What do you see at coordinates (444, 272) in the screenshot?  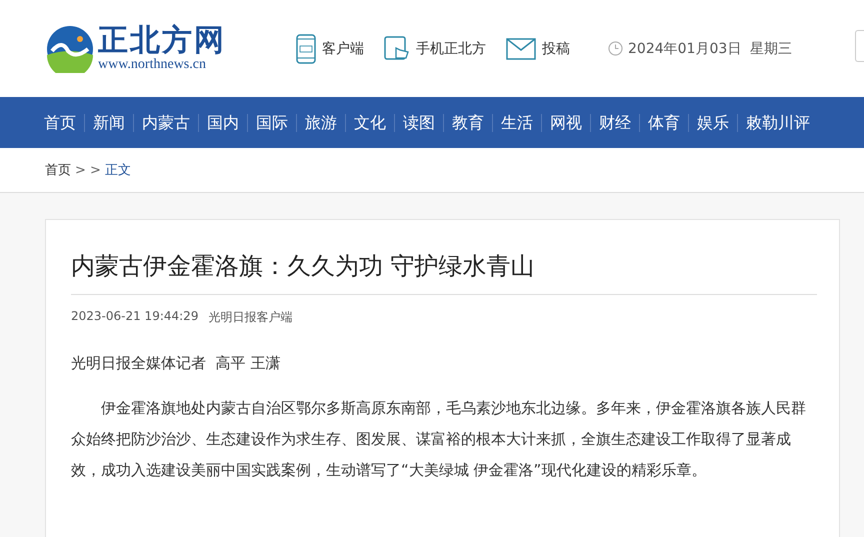 I see `article-title: 内蒙古伊金霍洛旗：久久为功 守护绿水青山` at bounding box center [444, 272].